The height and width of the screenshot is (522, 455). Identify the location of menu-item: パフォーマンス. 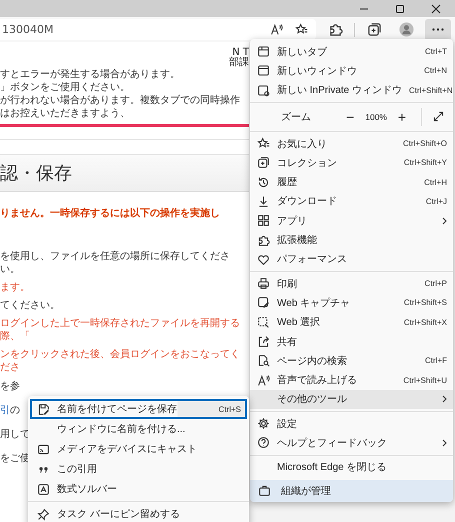
(351, 259).